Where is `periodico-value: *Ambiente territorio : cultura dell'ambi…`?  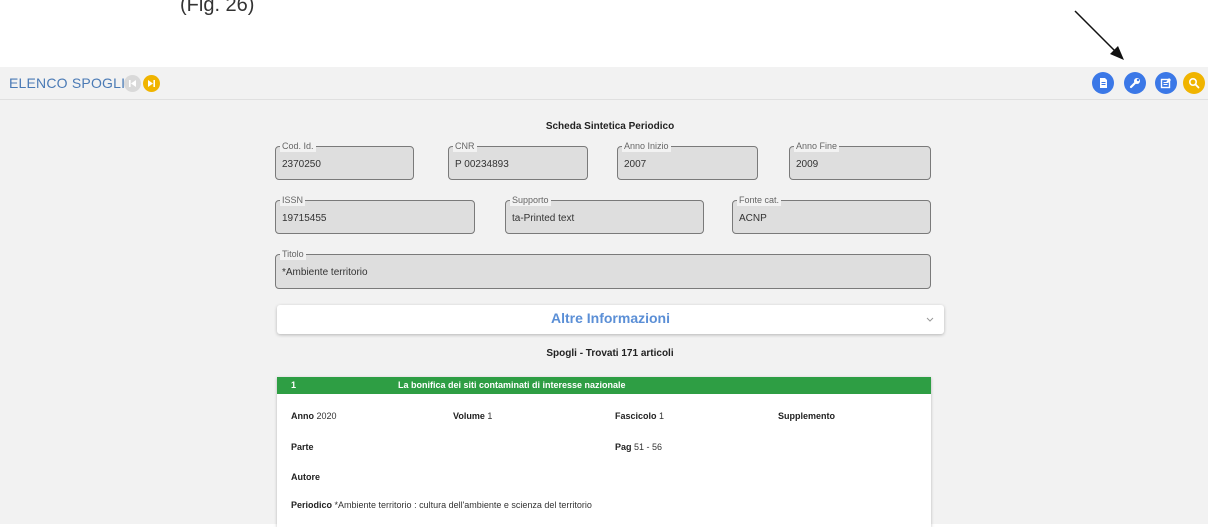
periodico-value: *Ambiente territorio : cultura dell'ambi… is located at coordinates (463, 505).